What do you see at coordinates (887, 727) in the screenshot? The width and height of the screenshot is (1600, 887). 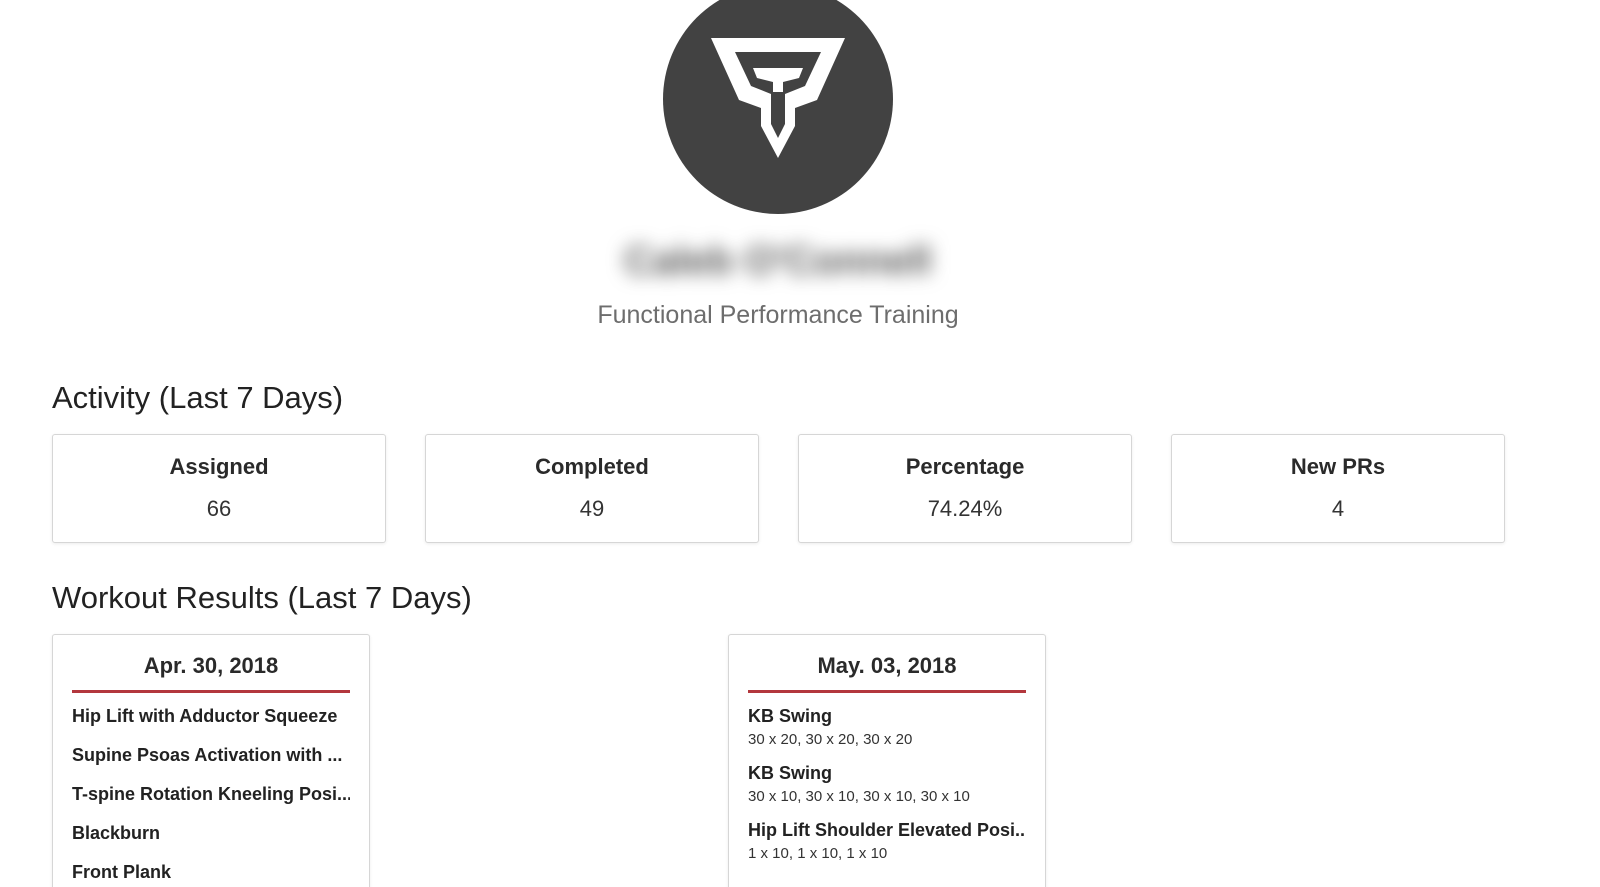 I see `list-item: KB Swing 30 x 20, 30 x 20, 30 x 20` at bounding box center [887, 727].